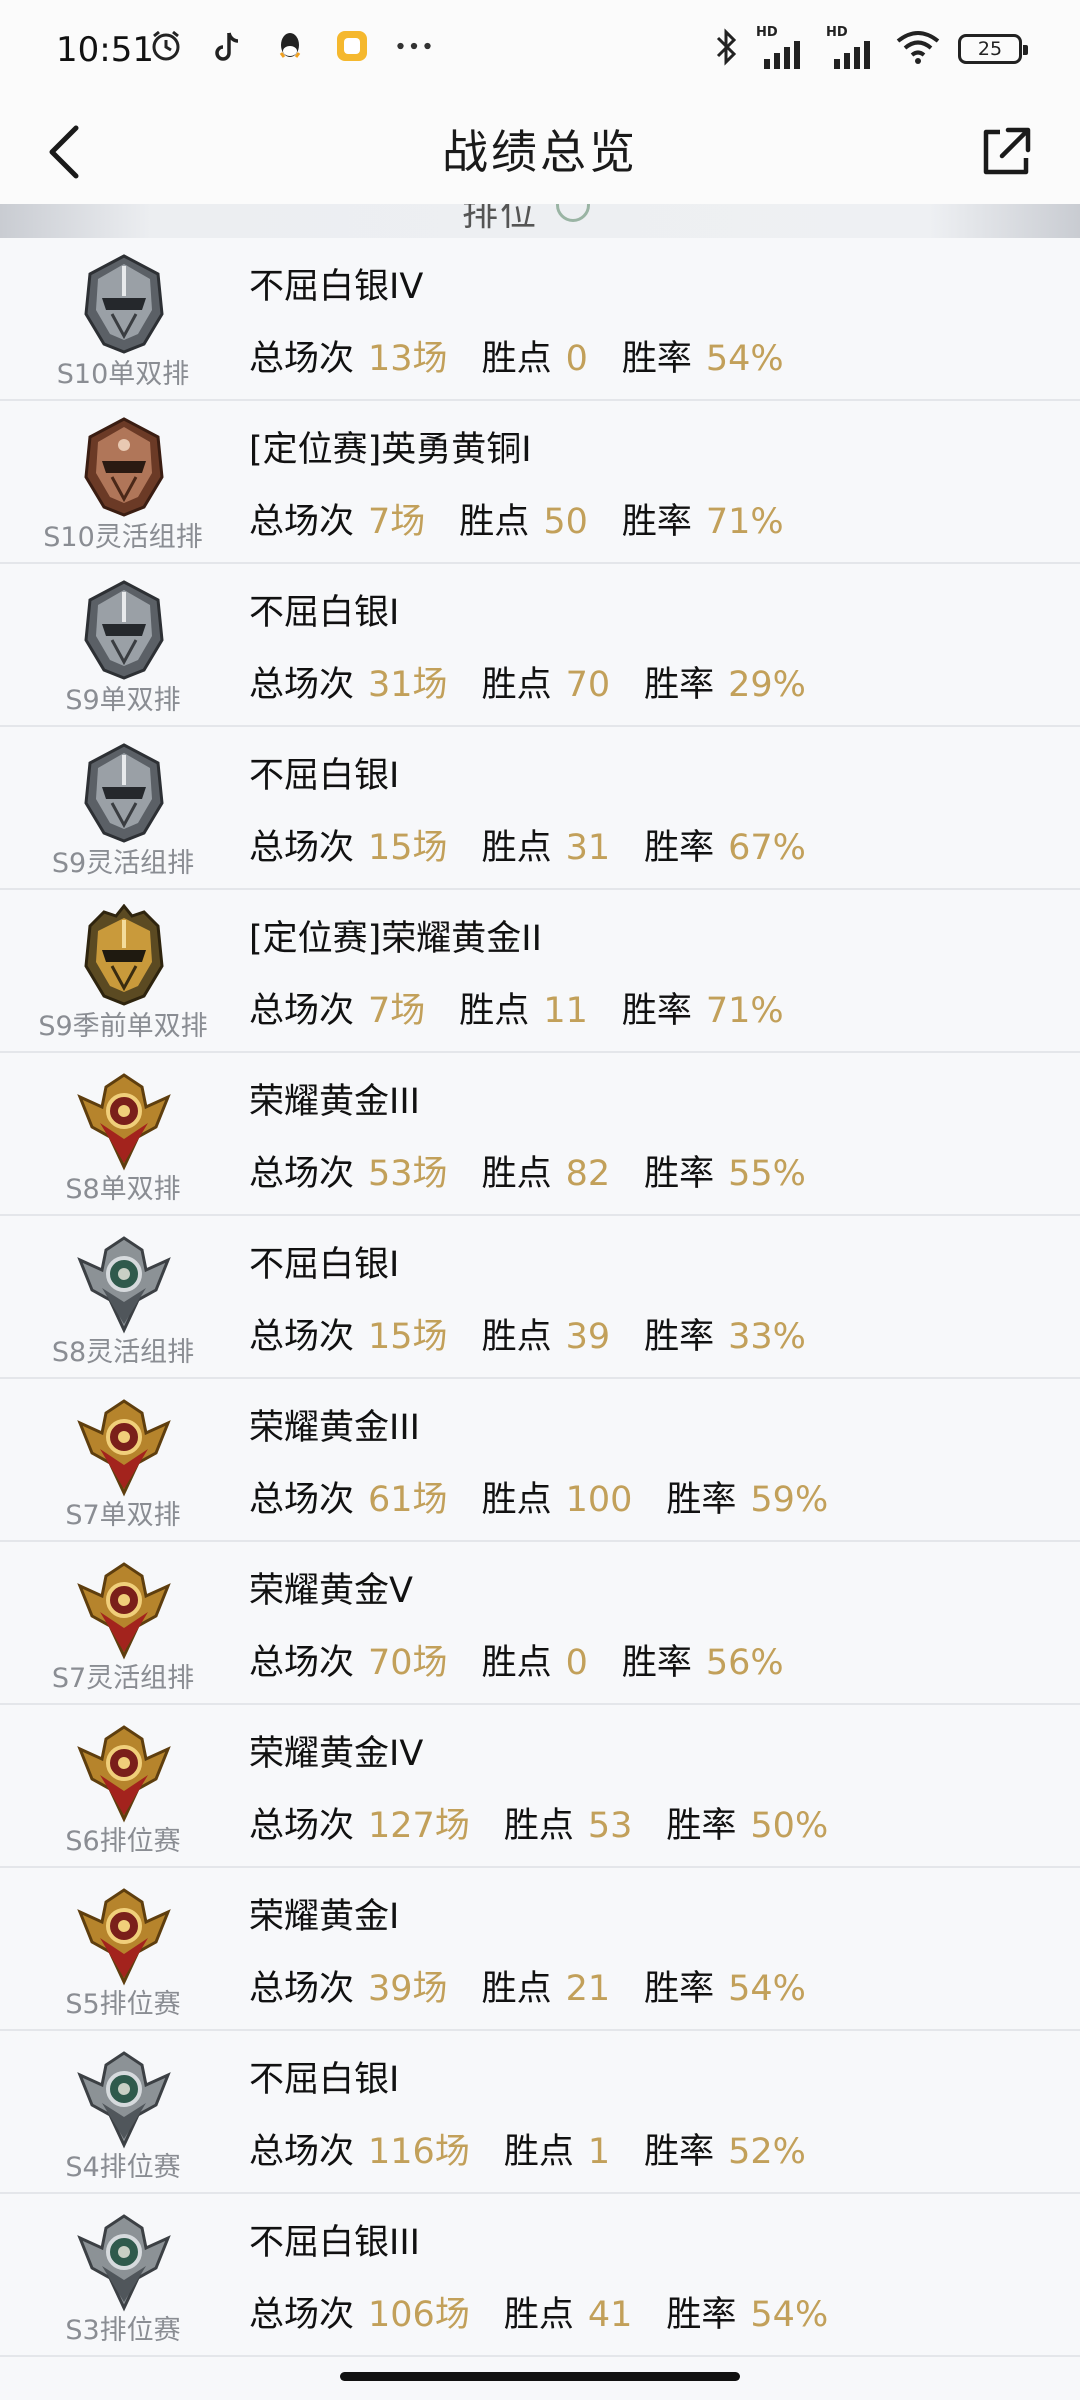  What do you see at coordinates (540, 152) in the screenshot?
I see `nav-header: 战绩总览` at bounding box center [540, 152].